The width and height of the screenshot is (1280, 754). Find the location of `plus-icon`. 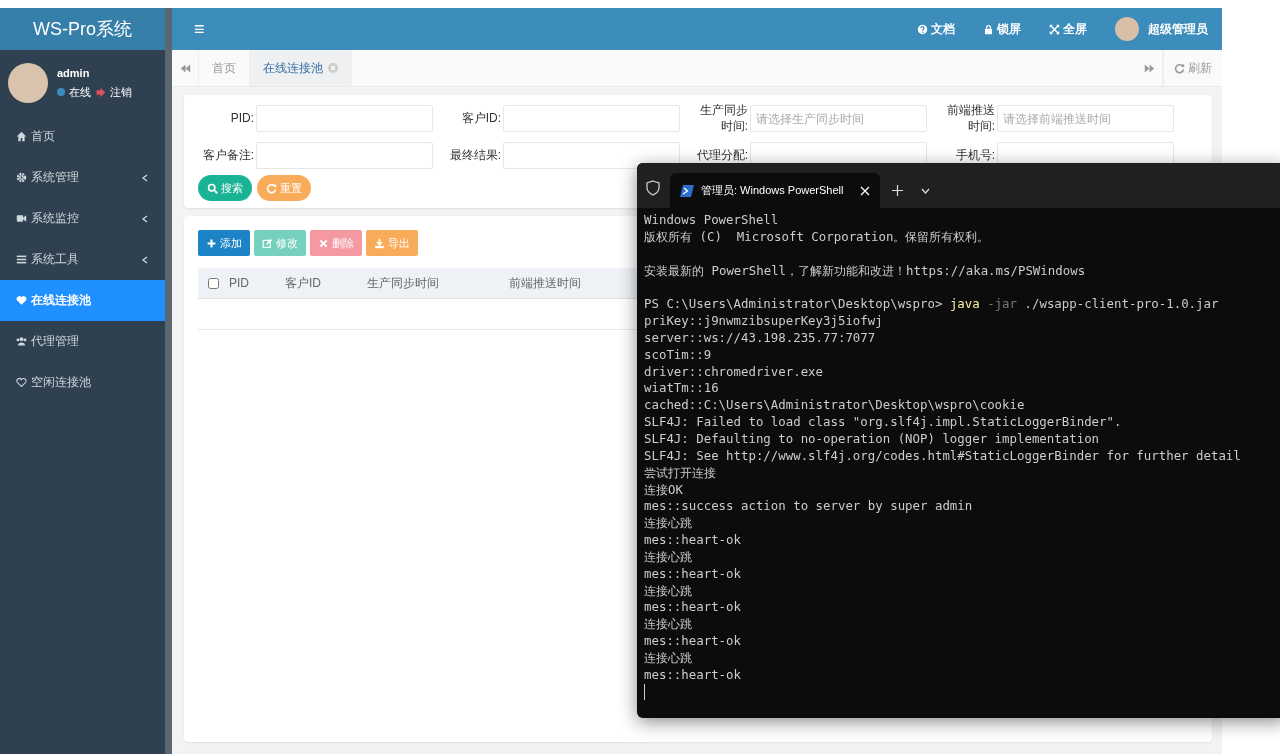

plus-icon is located at coordinates (211, 243).